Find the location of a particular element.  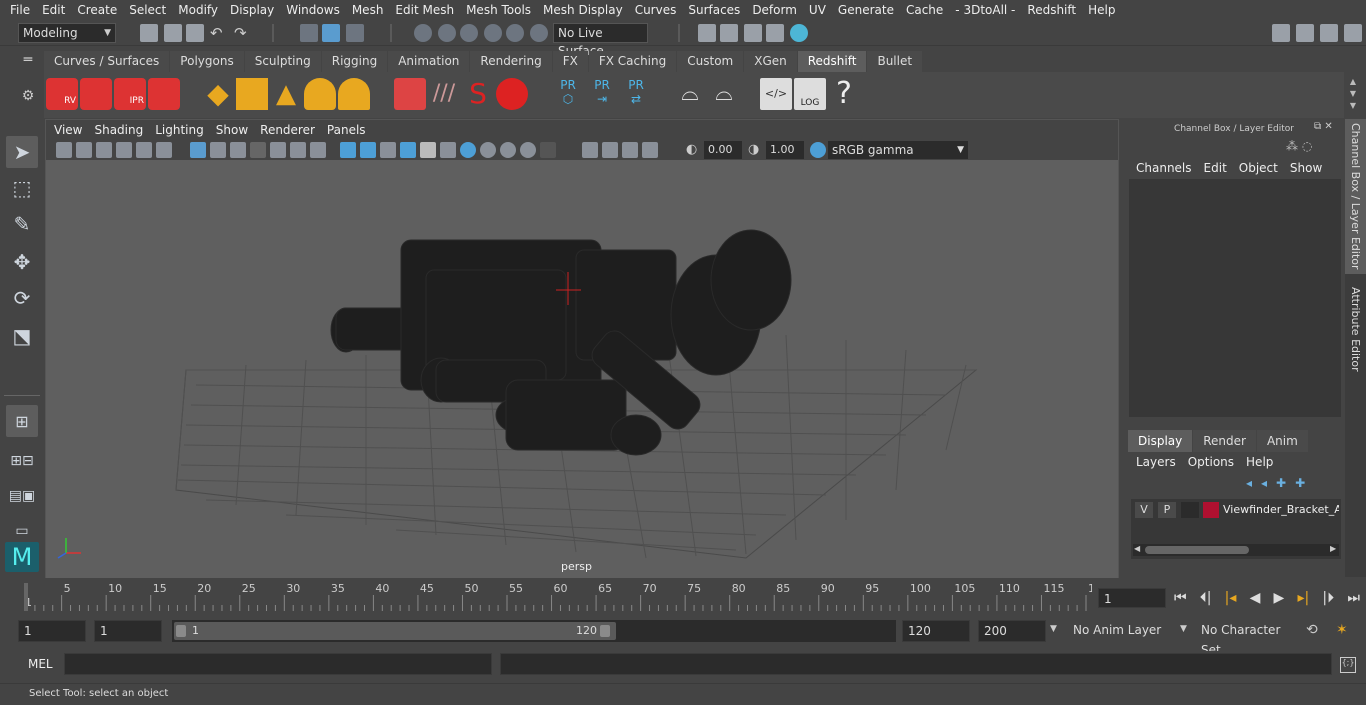

play-forwards-icon: ▶ is located at coordinates (1279, 598).